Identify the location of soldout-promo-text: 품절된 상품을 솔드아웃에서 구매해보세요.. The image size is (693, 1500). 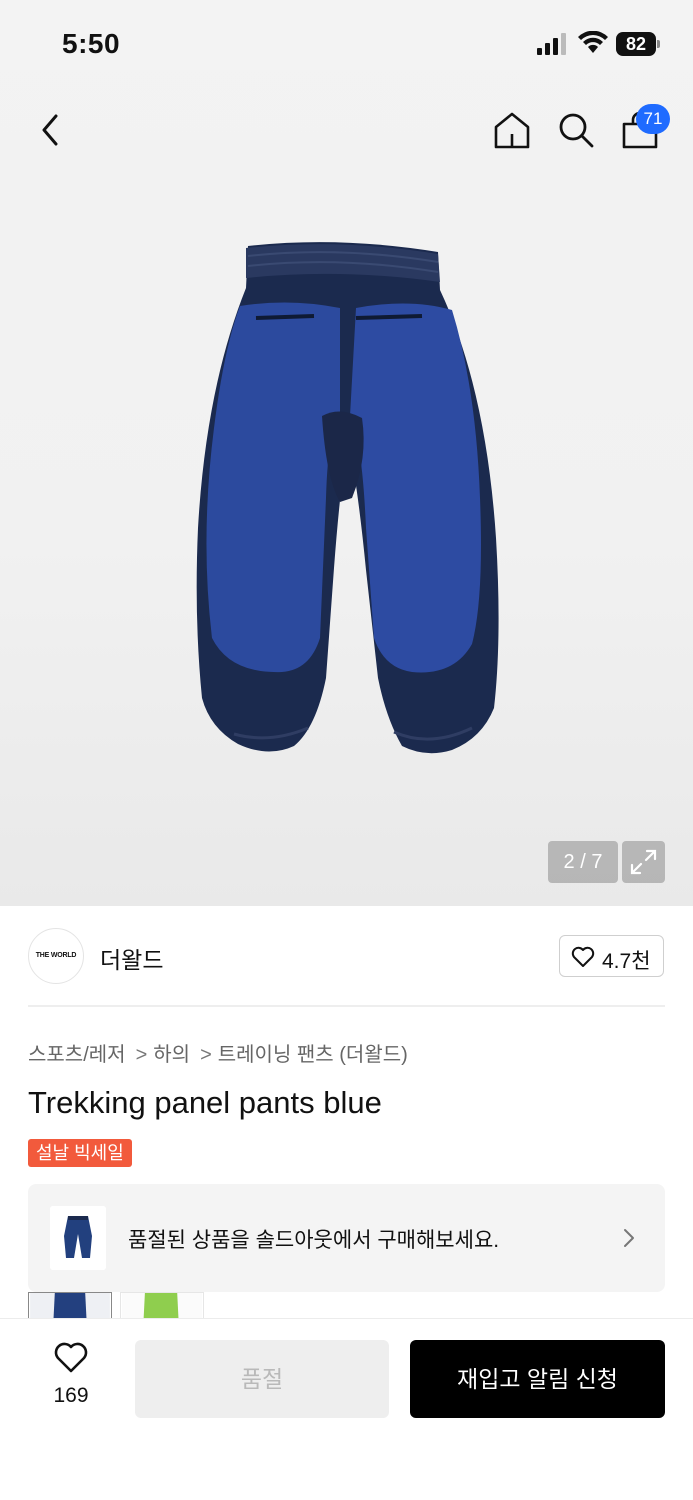
(314, 1240).